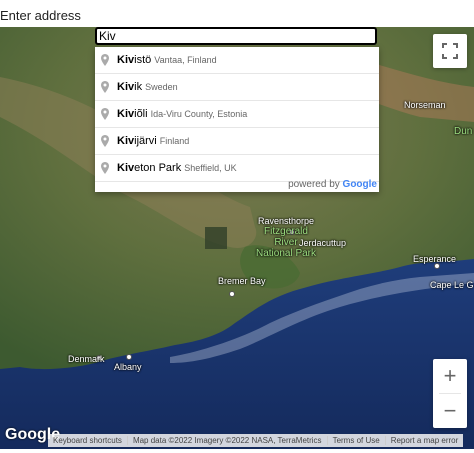 The height and width of the screenshot is (453, 474). What do you see at coordinates (210, 168) in the screenshot?
I see `suggestion-secondary: Sheffield, UK` at bounding box center [210, 168].